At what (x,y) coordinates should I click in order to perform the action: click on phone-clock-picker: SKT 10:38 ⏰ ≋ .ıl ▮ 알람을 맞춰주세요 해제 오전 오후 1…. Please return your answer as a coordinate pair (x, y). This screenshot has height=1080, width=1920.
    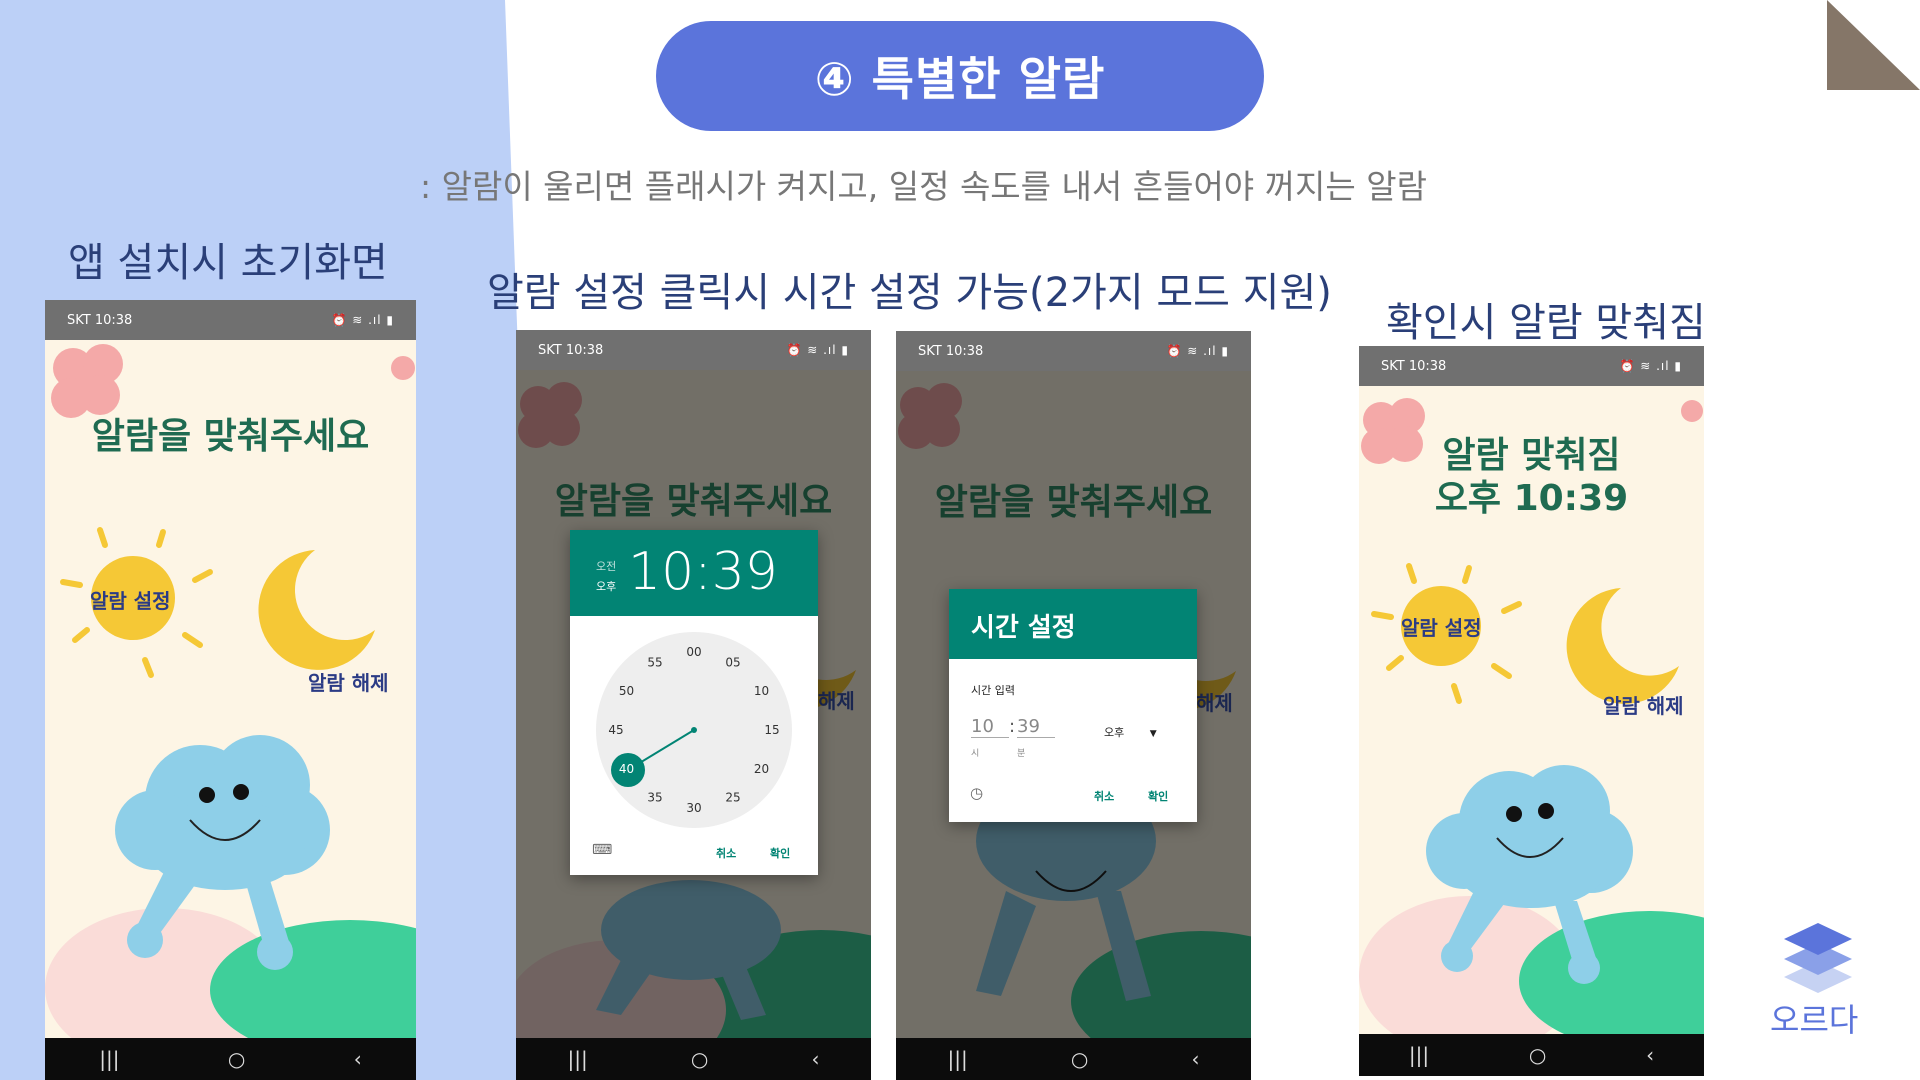
    Looking at the image, I should click on (693, 705).